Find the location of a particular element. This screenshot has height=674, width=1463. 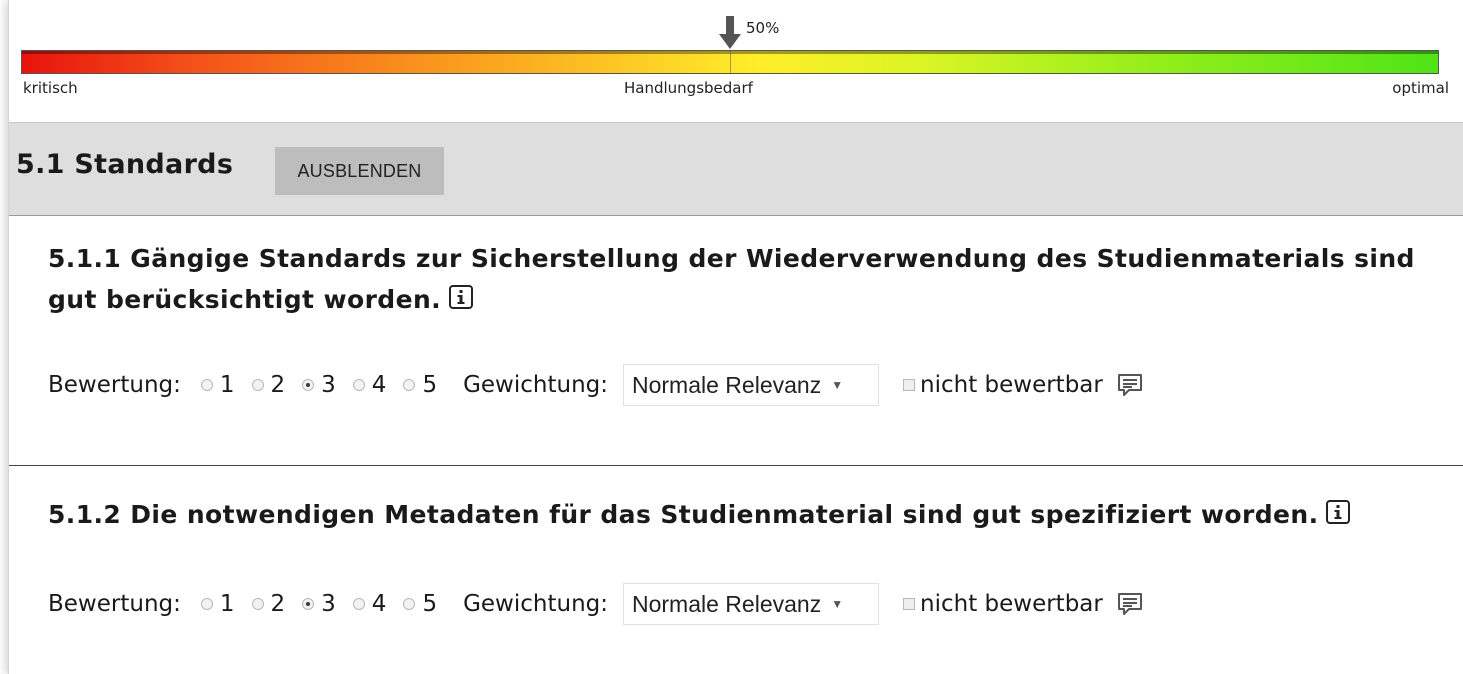

scale-label-middle: Handlungsbedarf is located at coordinates (688, 88).